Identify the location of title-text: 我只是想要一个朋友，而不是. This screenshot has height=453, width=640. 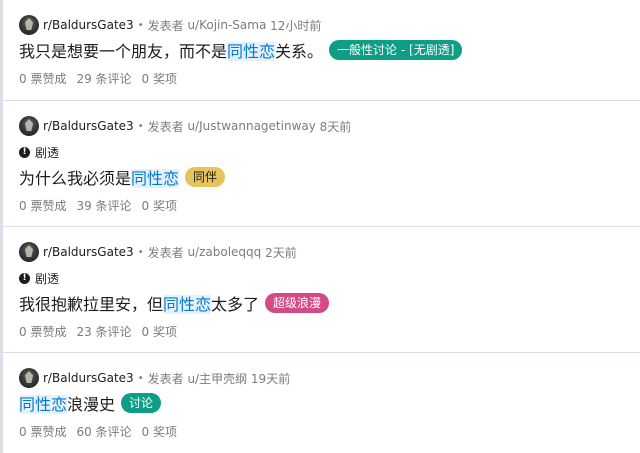
(123, 51).